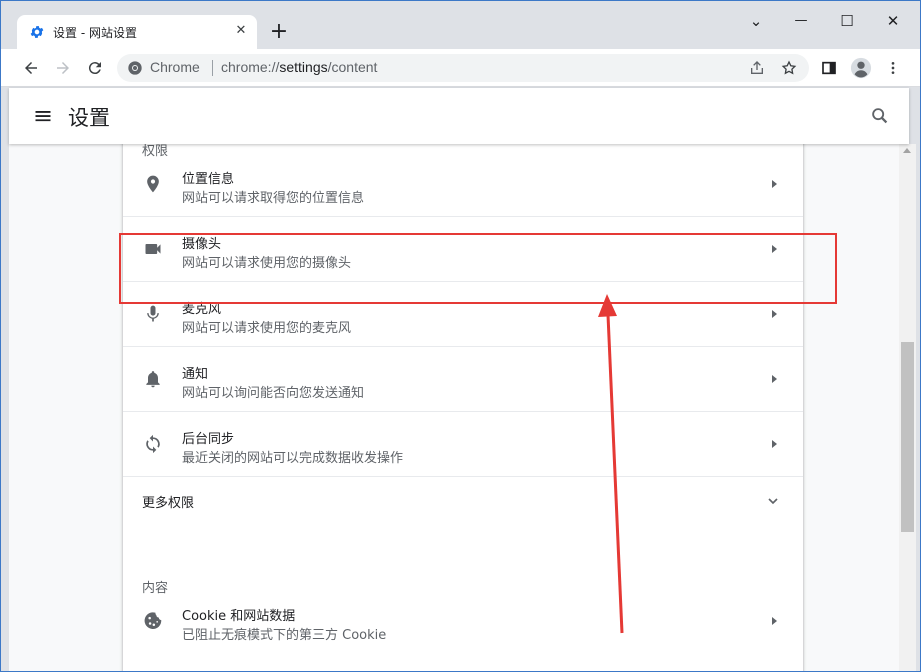 Image resolution: width=921 pixels, height=672 pixels. I want to click on tab-settings: 设置 - 网站设置 ✕, so click(137, 32).